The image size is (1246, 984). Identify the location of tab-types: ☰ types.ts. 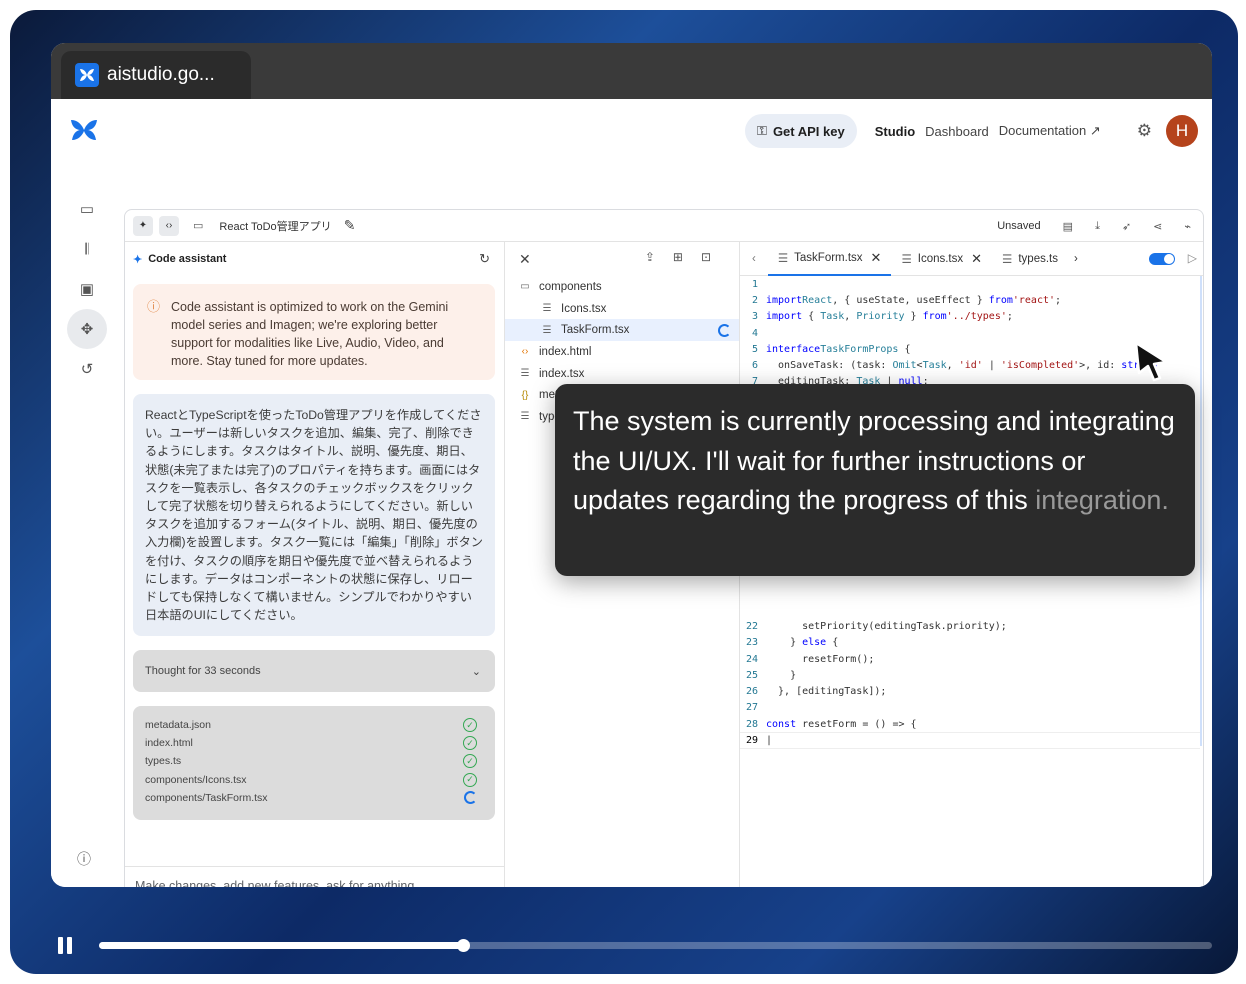
(1030, 259).